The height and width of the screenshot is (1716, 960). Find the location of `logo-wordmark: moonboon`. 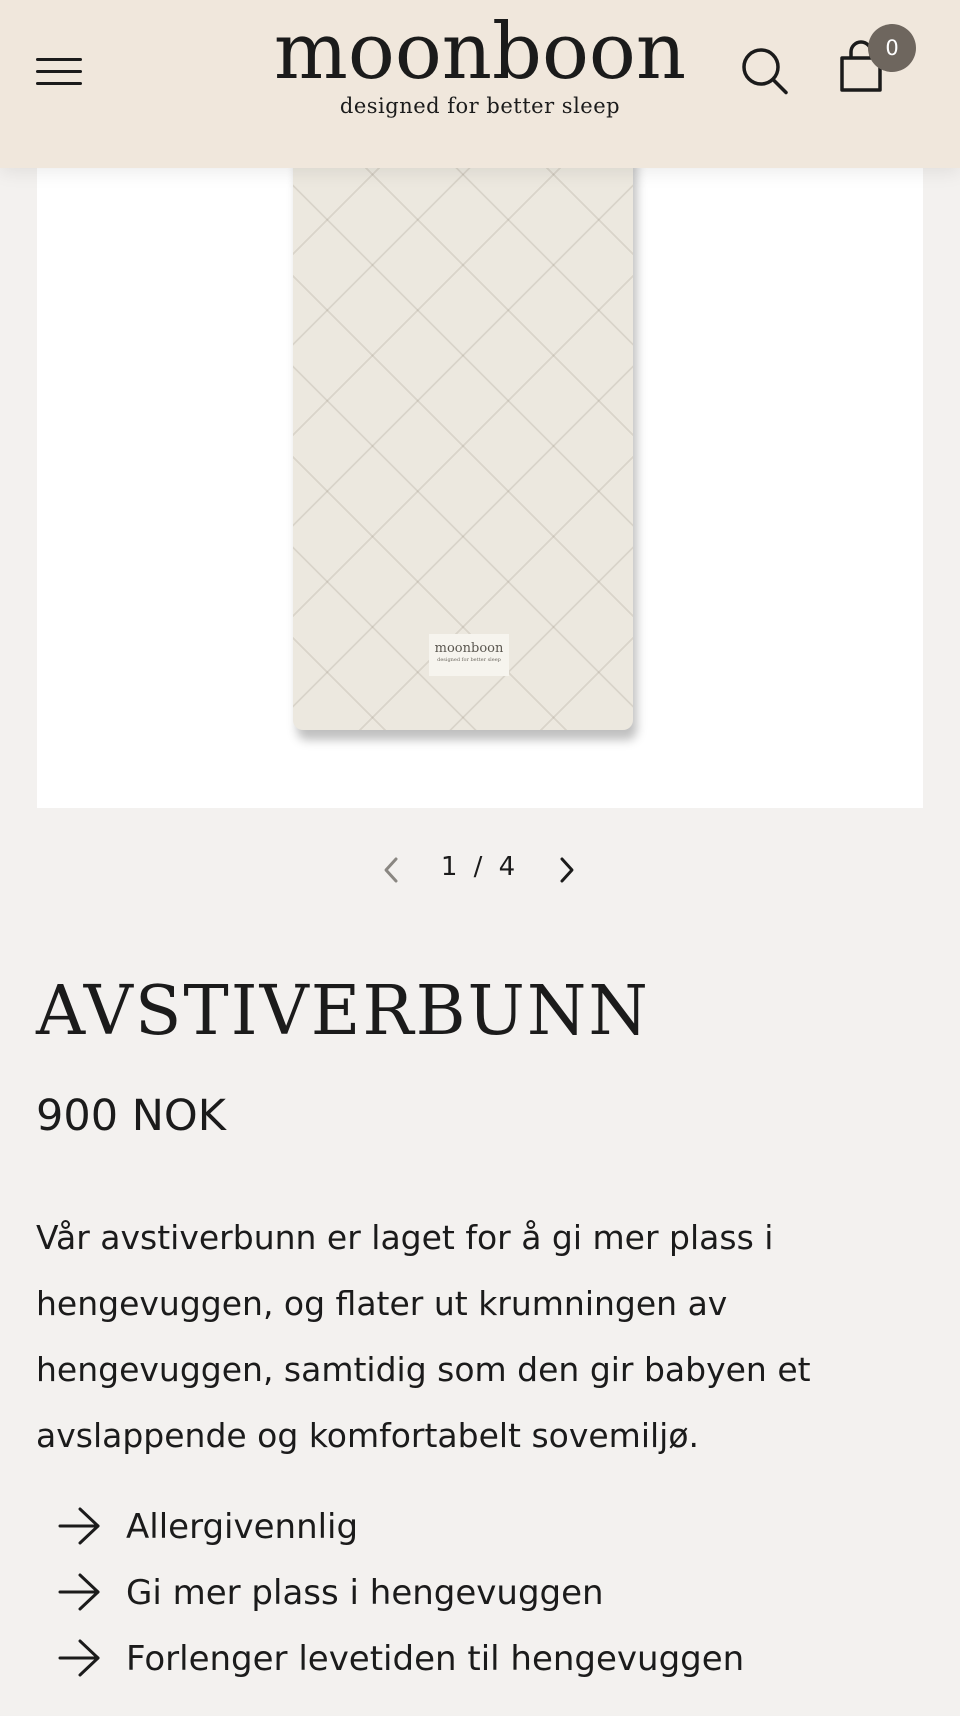

logo-wordmark: moonboon is located at coordinates (480, 52).